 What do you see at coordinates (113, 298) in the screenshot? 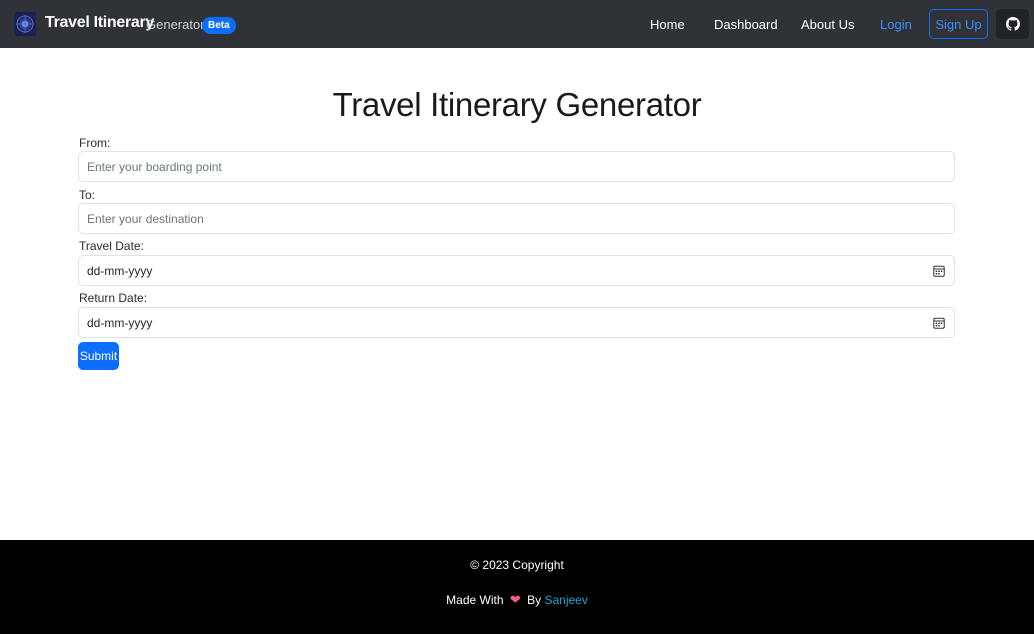
I see `return-date-label: Return Date:` at bounding box center [113, 298].